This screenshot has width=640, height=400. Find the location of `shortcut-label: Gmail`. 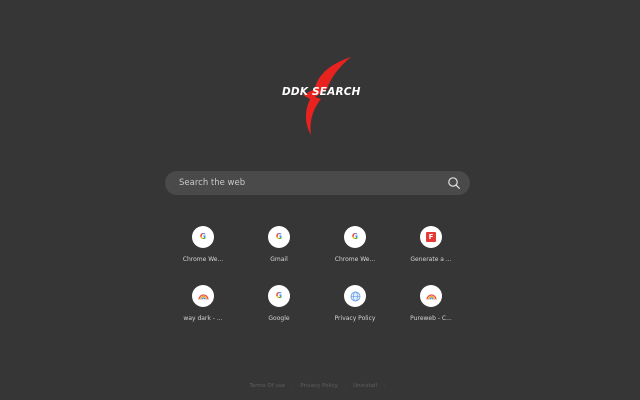

shortcut-label: Gmail is located at coordinates (279, 259).